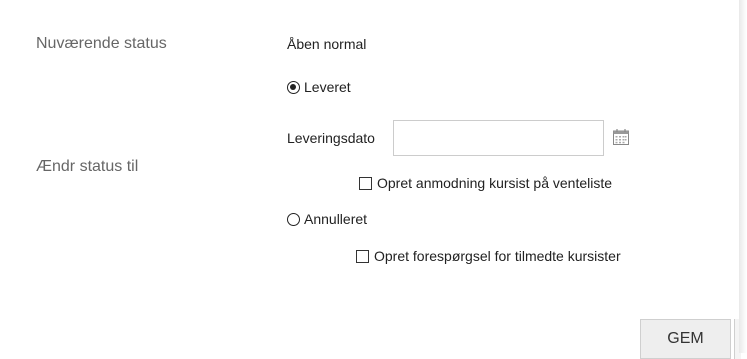 The width and height of the screenshot is (747, 359). What do you see at coordinates (293, 87) in the screenshot?
I see `radio-leveret` at bounding box center [293, 87].